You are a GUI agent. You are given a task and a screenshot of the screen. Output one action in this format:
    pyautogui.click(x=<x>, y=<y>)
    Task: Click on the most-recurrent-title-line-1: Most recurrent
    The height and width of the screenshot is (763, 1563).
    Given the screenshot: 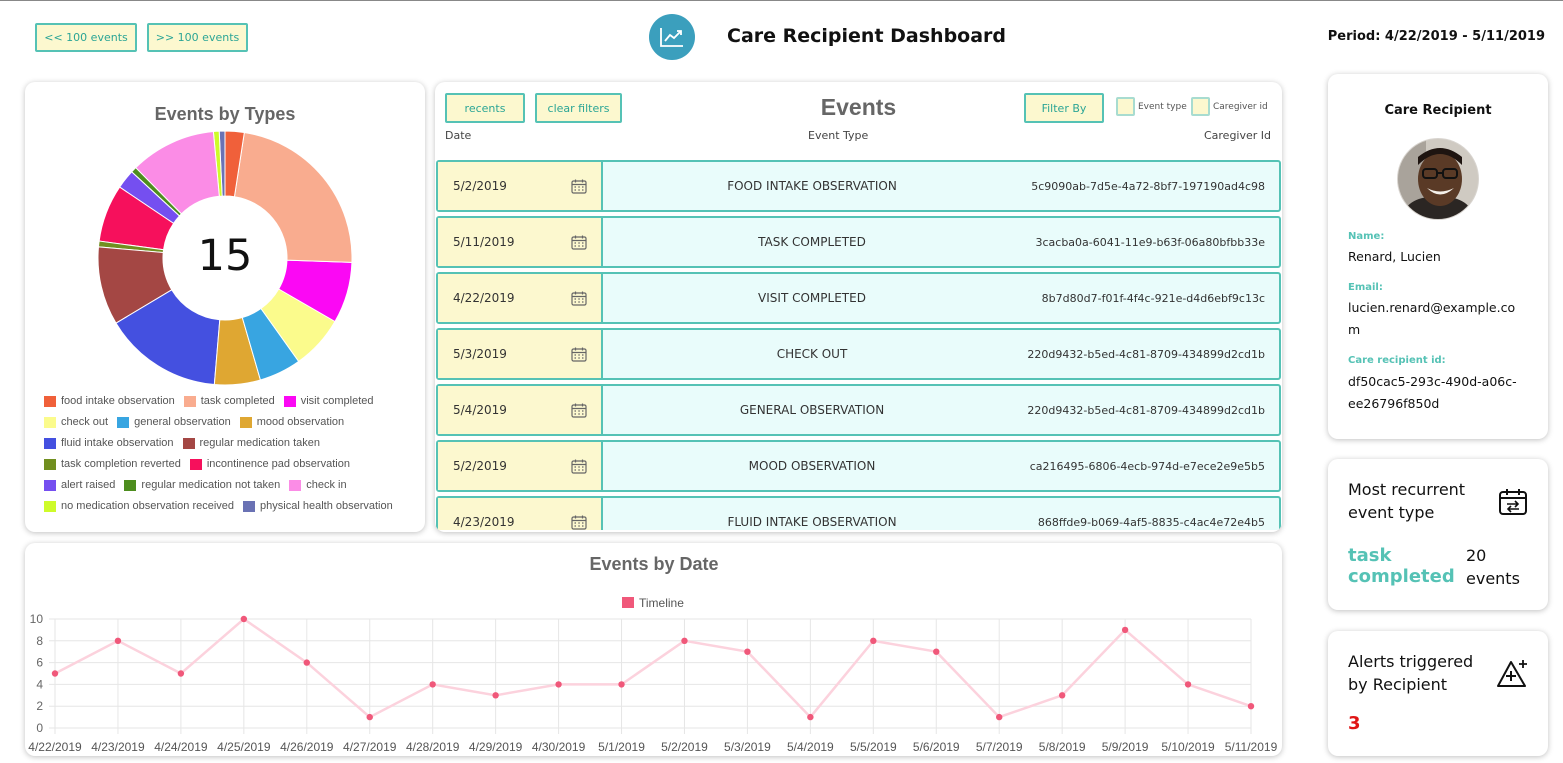 What is the action you would take?
    pyautogui.click(x=1407, y=489)
    